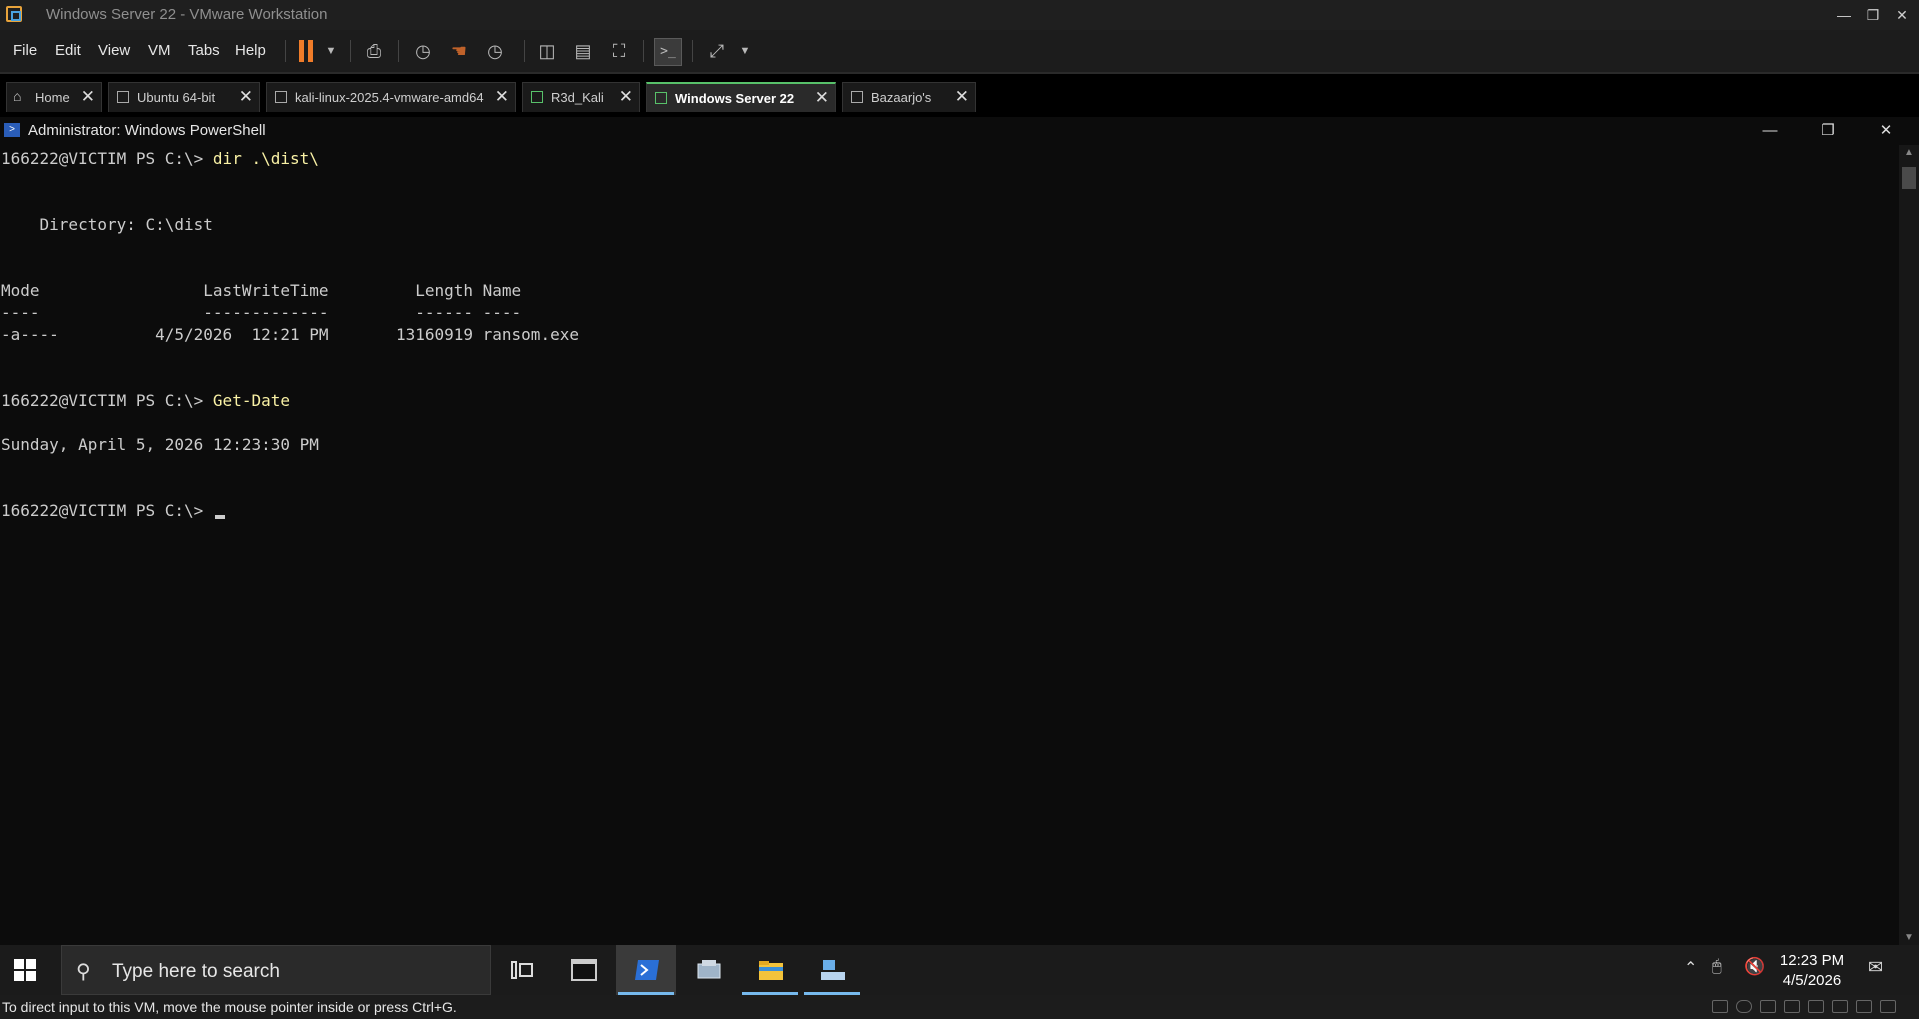  I want to click on message-log-icon, so click(1888, 1006).